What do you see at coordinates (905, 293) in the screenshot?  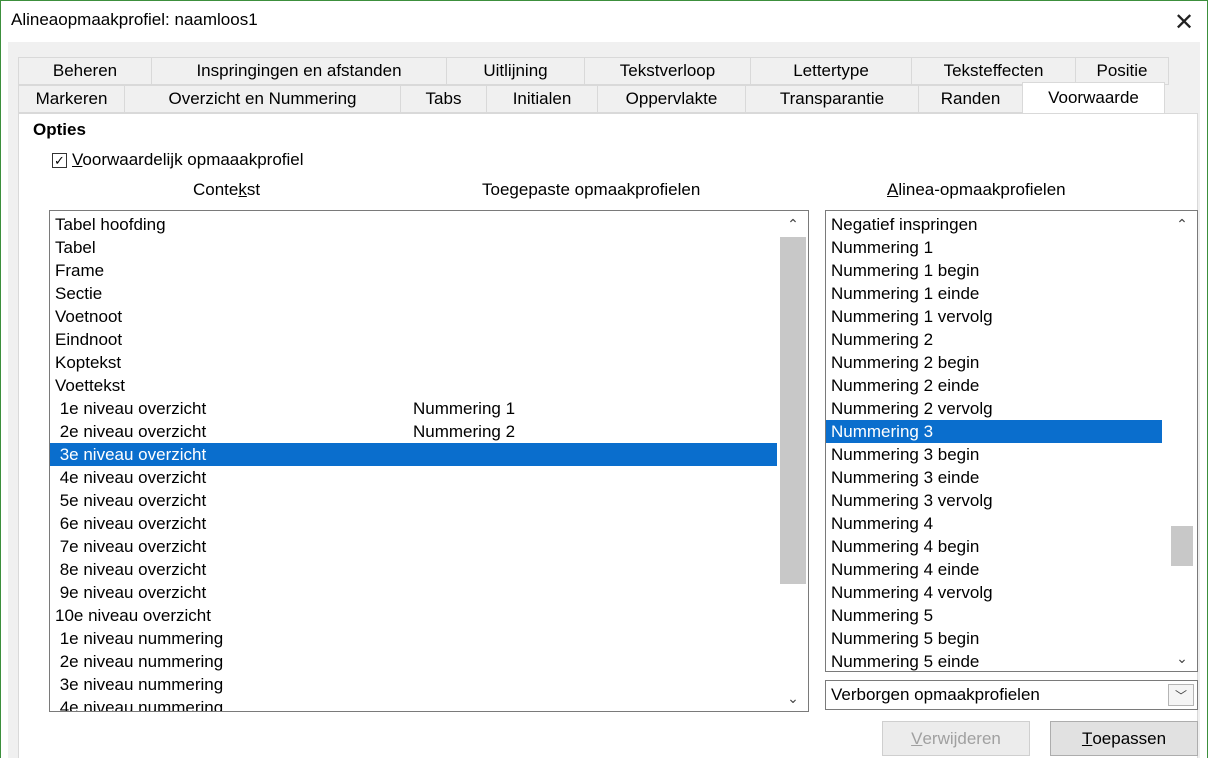 I see `paragraph-style-label: Nummering 1 einde` at bounding box center [905, 293].